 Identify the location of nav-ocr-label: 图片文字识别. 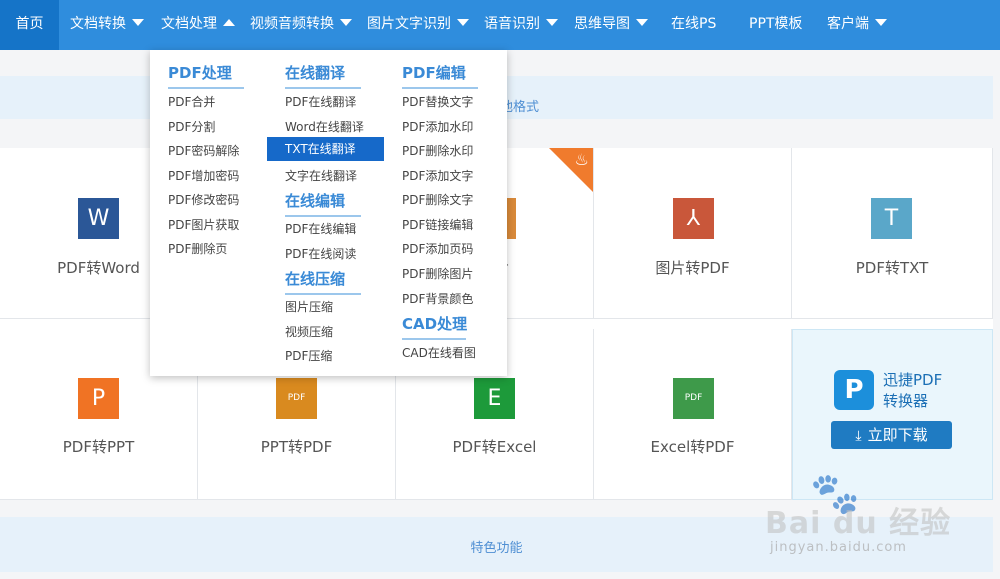
(409, 24).